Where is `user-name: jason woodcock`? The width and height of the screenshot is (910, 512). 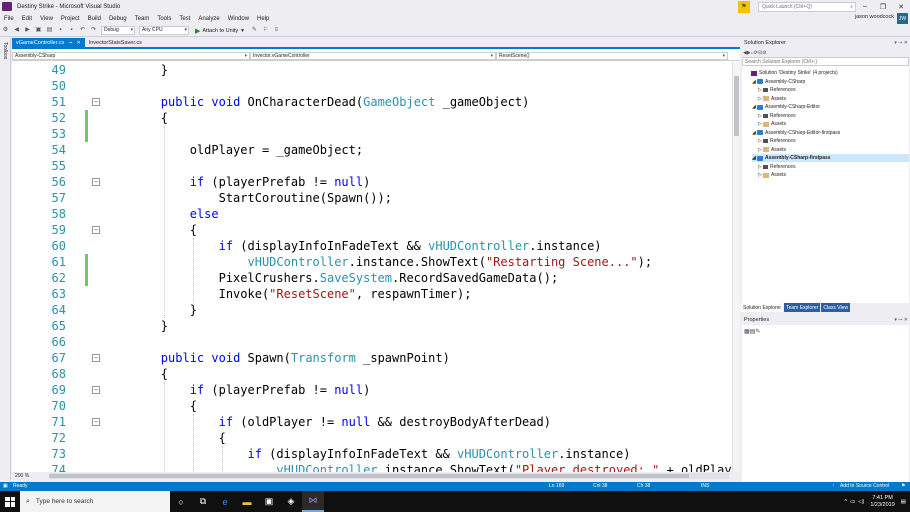
user-name: jason woodcock is located at coordinates (874, 17).